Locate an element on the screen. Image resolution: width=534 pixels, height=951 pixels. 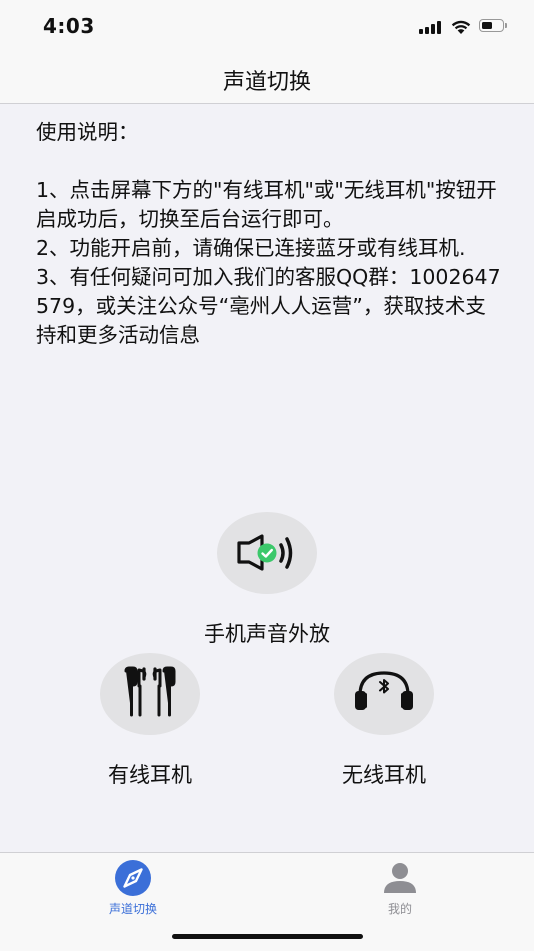
speaker-mode-circle is located at coordinates (267, 553).